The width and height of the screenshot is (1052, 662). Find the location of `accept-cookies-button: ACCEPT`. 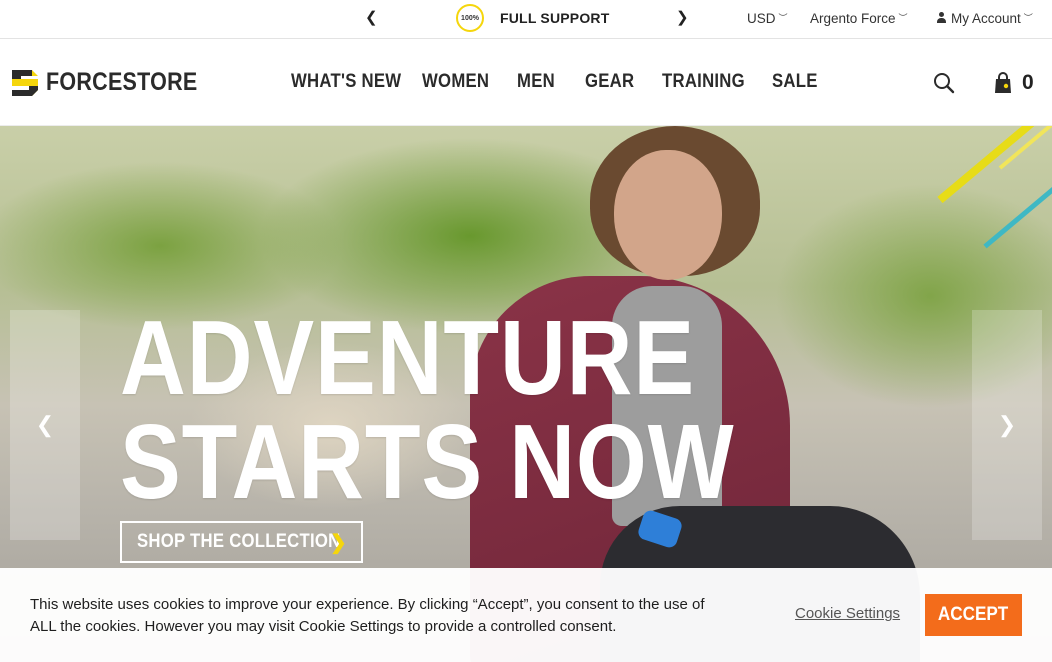

accept-cookies-button: ACCEPT is located at coordinates (973, 615).